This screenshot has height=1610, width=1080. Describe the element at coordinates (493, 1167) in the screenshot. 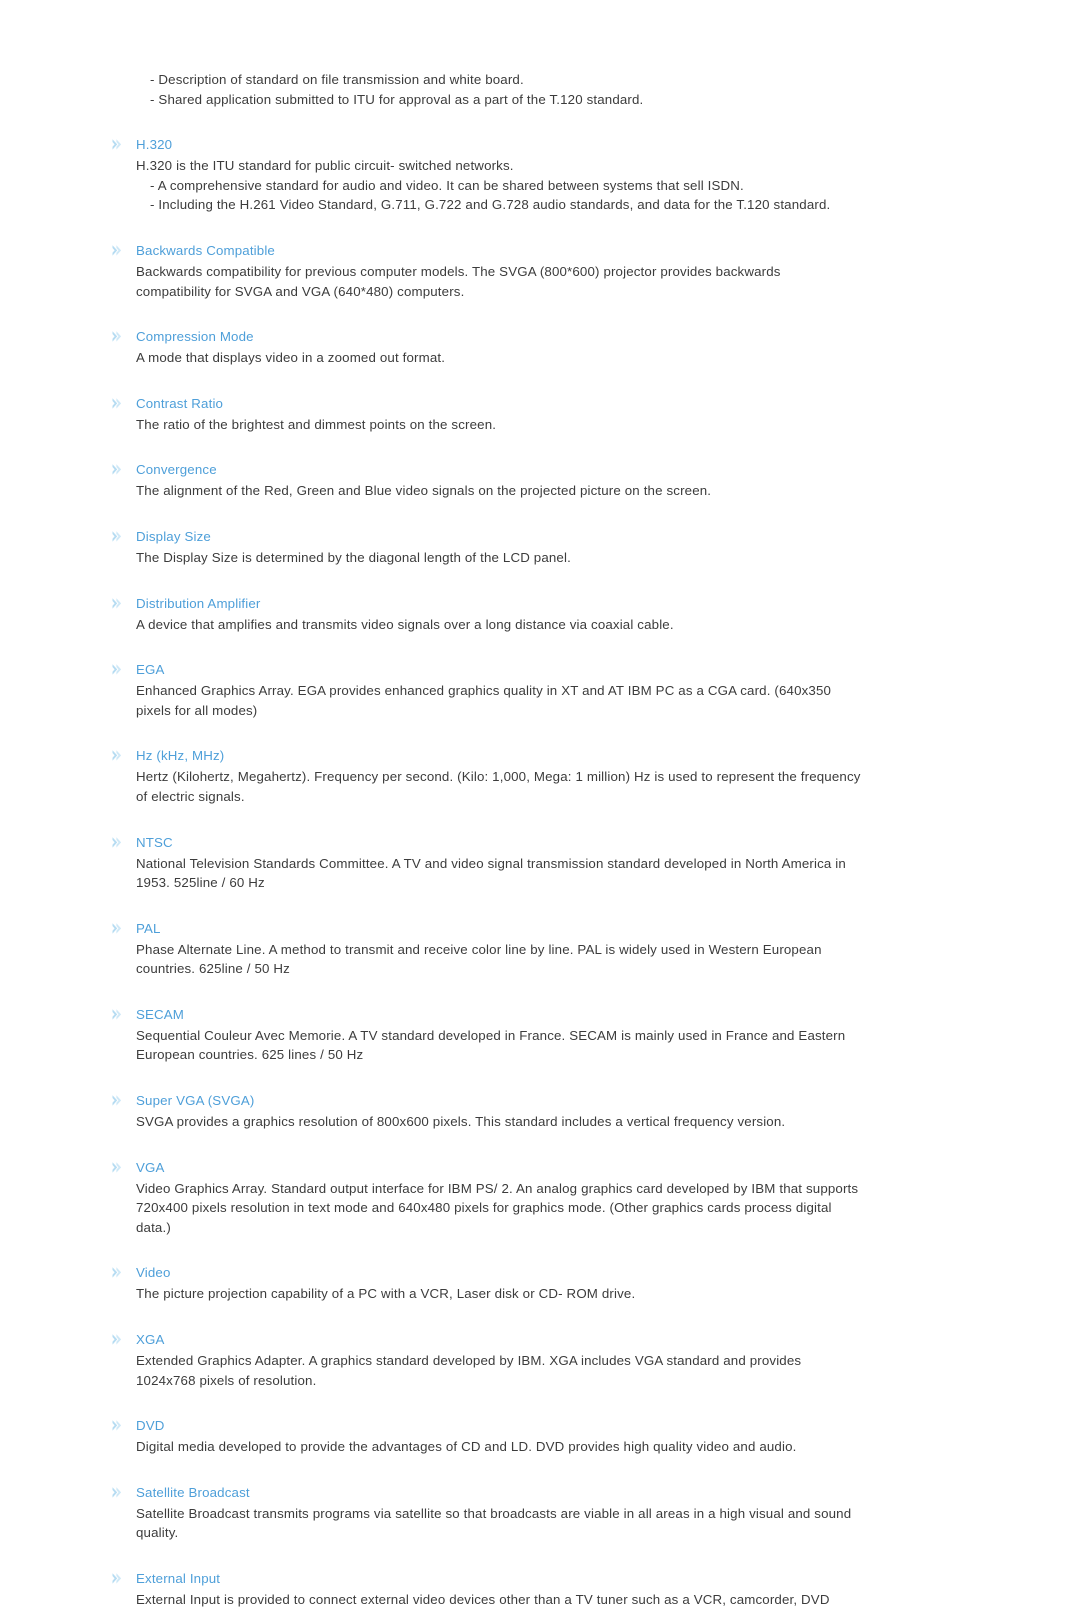

I see `glossary-term: VGA` at that location.